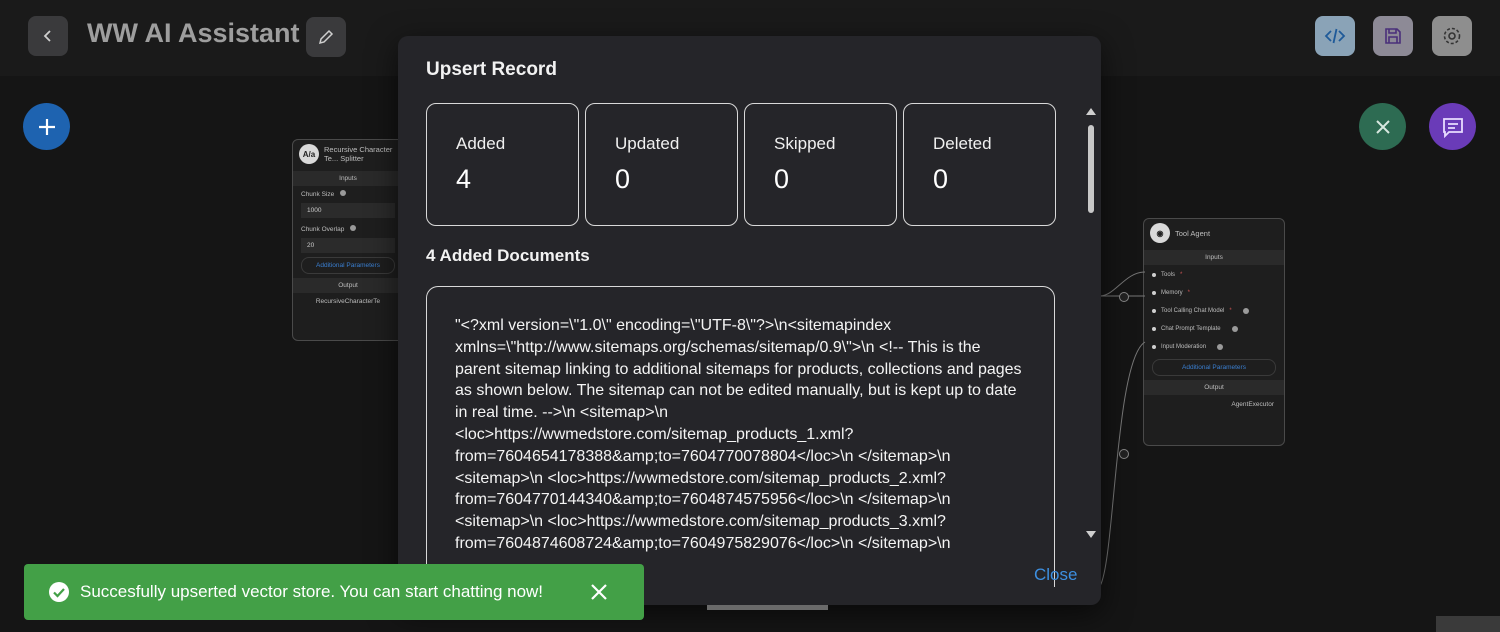 The height and width of the screenshot is (632, 1500). What do you see at coordinates (962, 143) in the screenshot?
I see `stat-label: Deleted` at bounding box center [962, 143].